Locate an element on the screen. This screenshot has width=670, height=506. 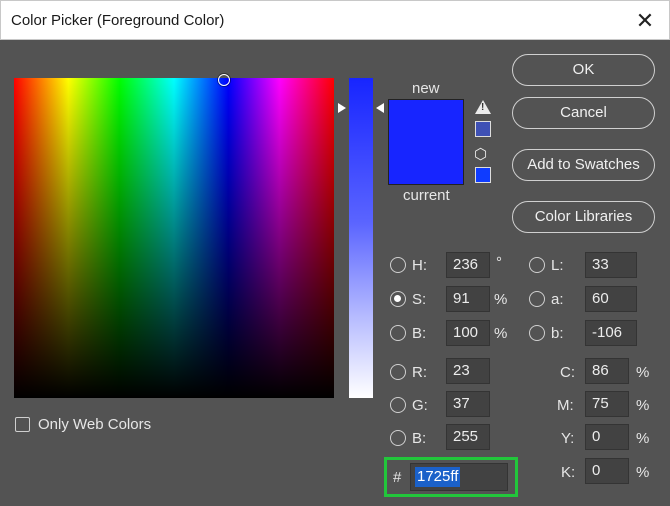
color-preview is located at coordinates (426, 142).